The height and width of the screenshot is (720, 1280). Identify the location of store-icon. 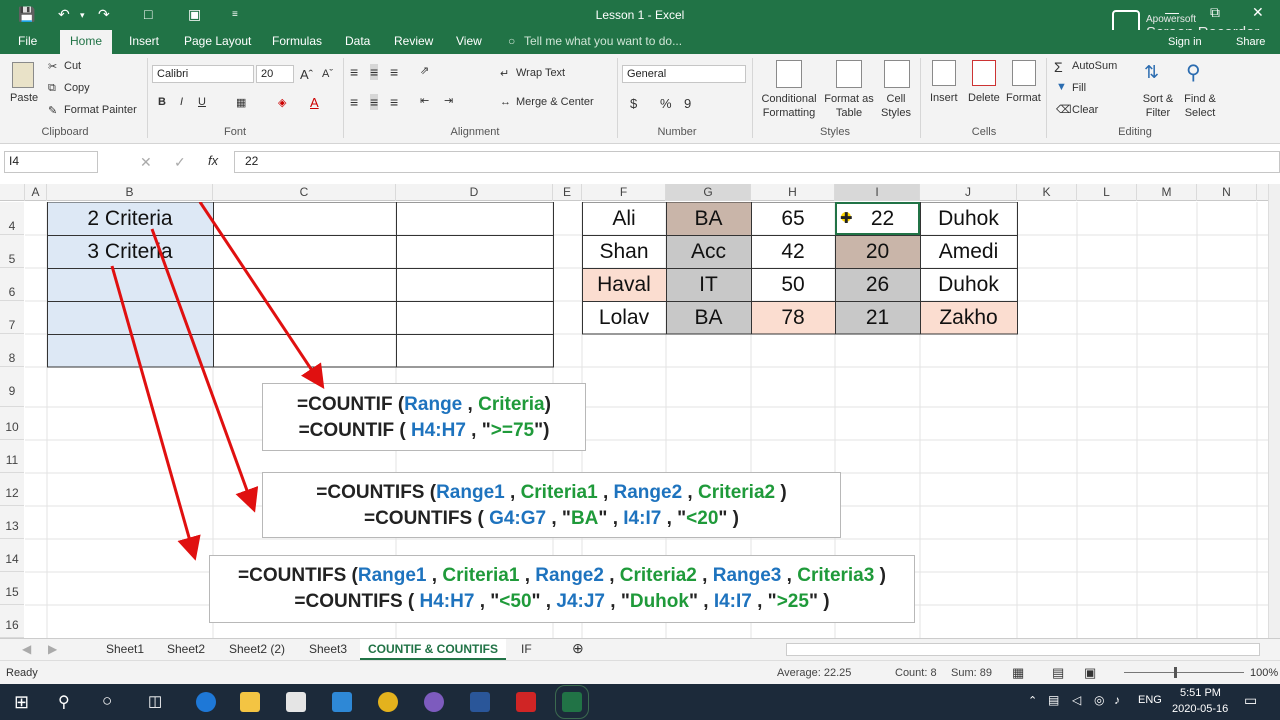
(296, 702).